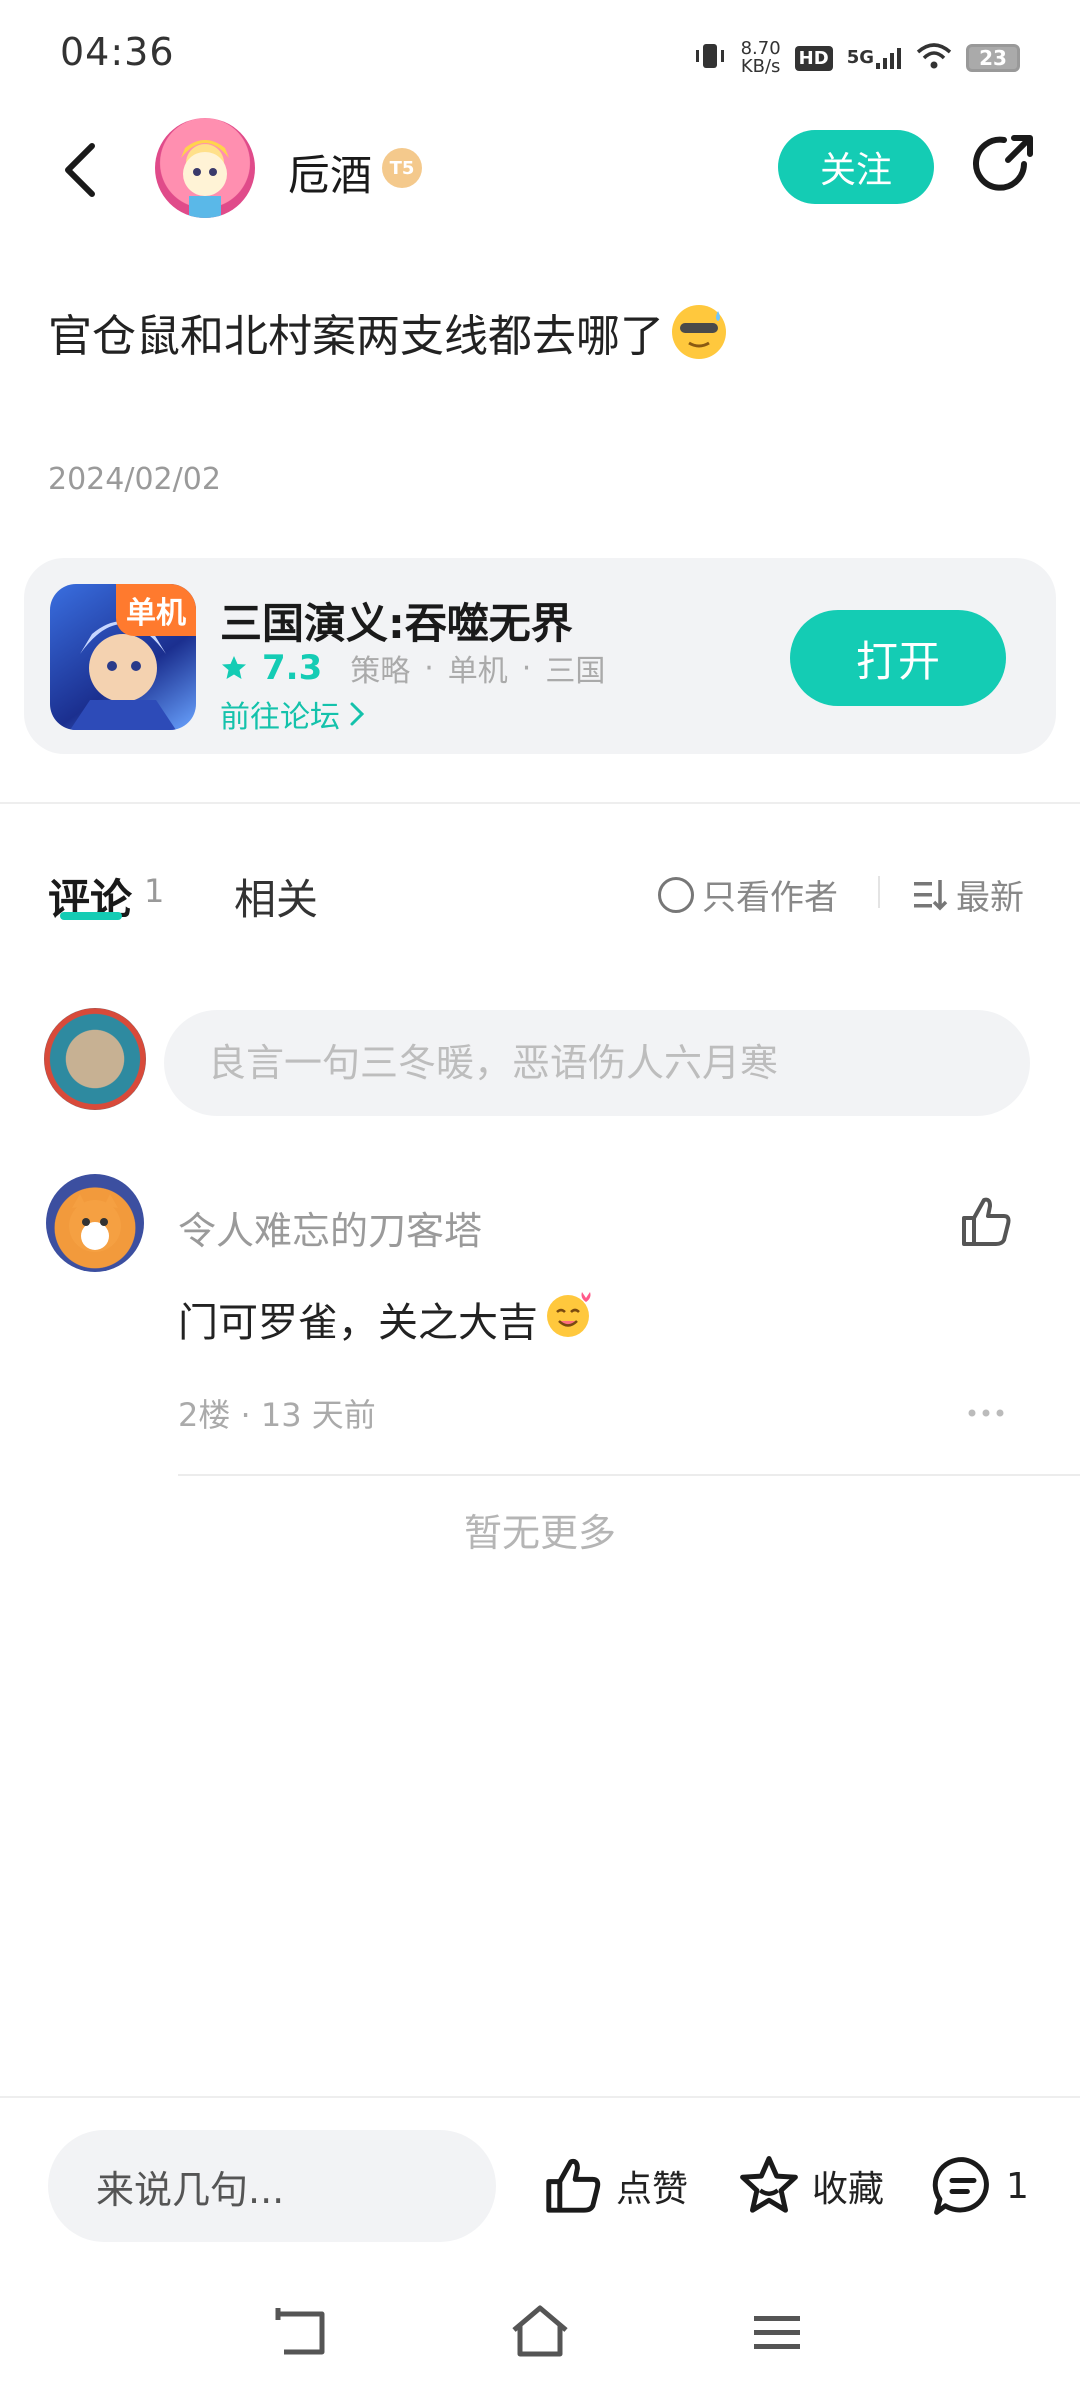 The image size is (1080, 2400). I want to click on game-score: 7.3, so click(292, 668).